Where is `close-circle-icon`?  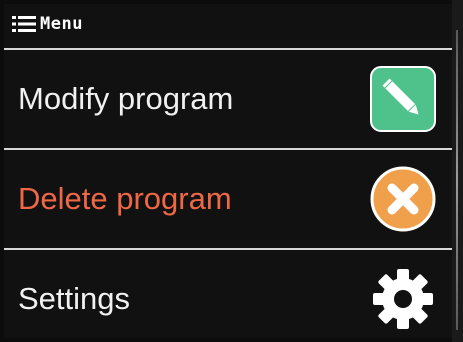
close-circle-icon is located at coordinates (403, 199).